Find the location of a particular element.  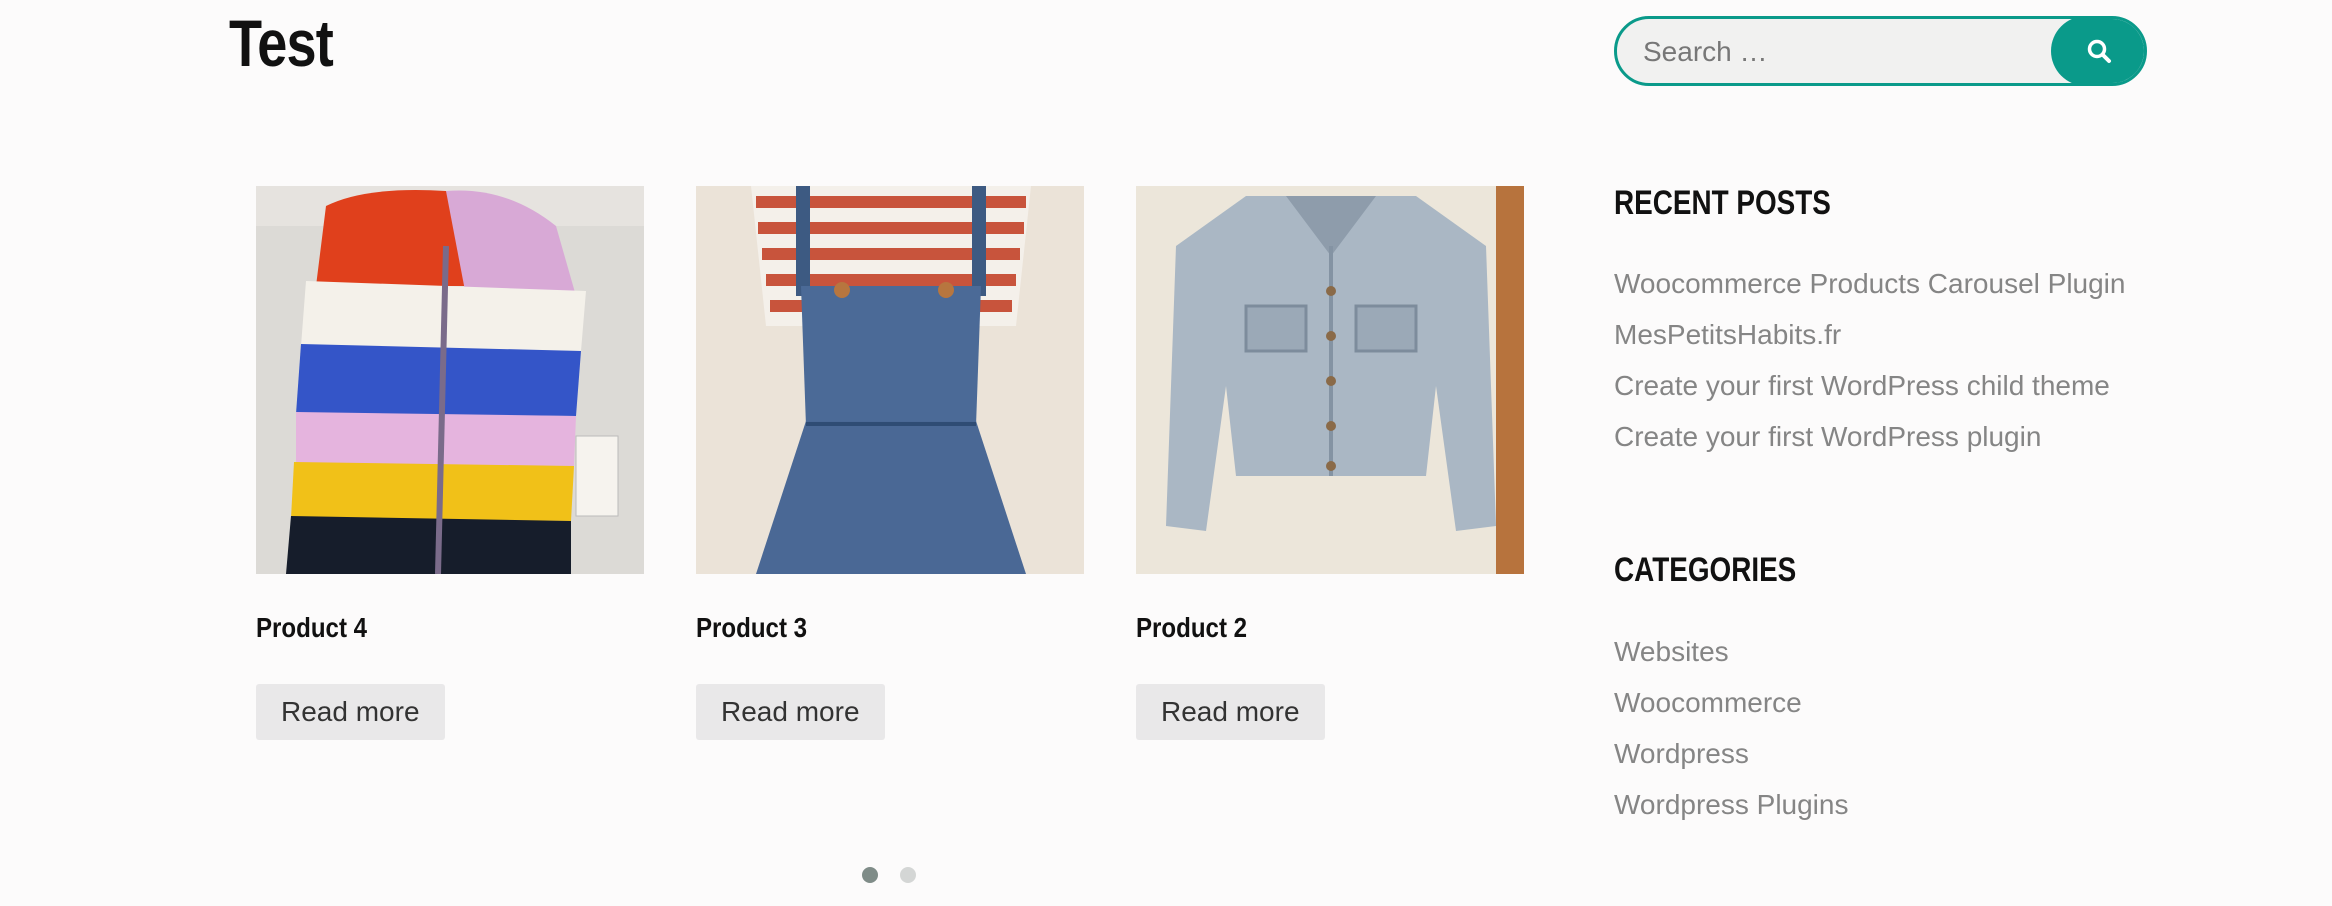

product-card: Product 3 Read more is located at coordinates (890, 463).